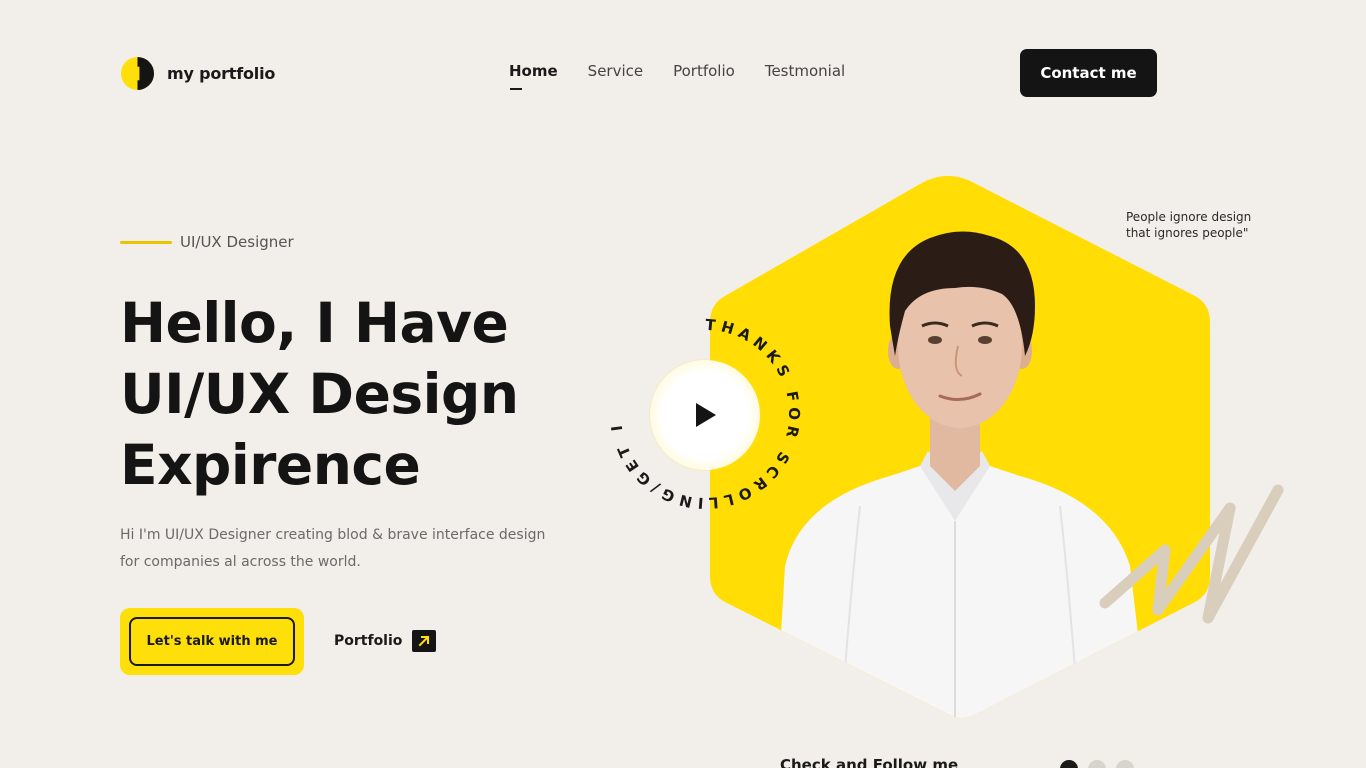  Describe the element at coordinates (368, 641) in the screenshot. I see `portfolio-link-label: Portfolio` at that location.